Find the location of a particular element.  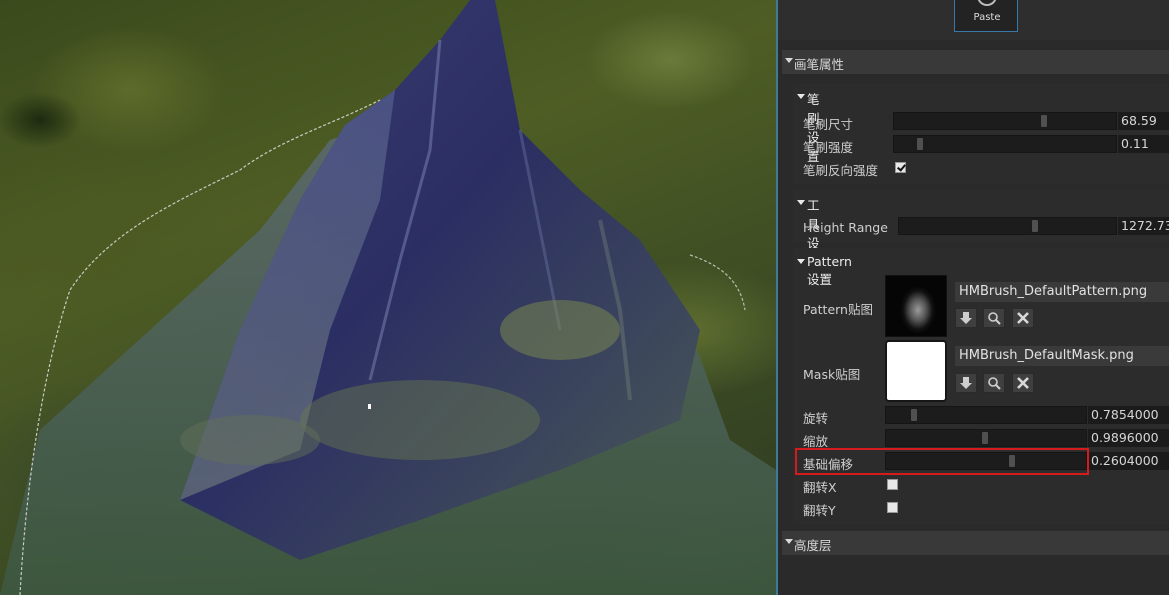

mask-texture-thumbnail is located at coordinates (916, 371).